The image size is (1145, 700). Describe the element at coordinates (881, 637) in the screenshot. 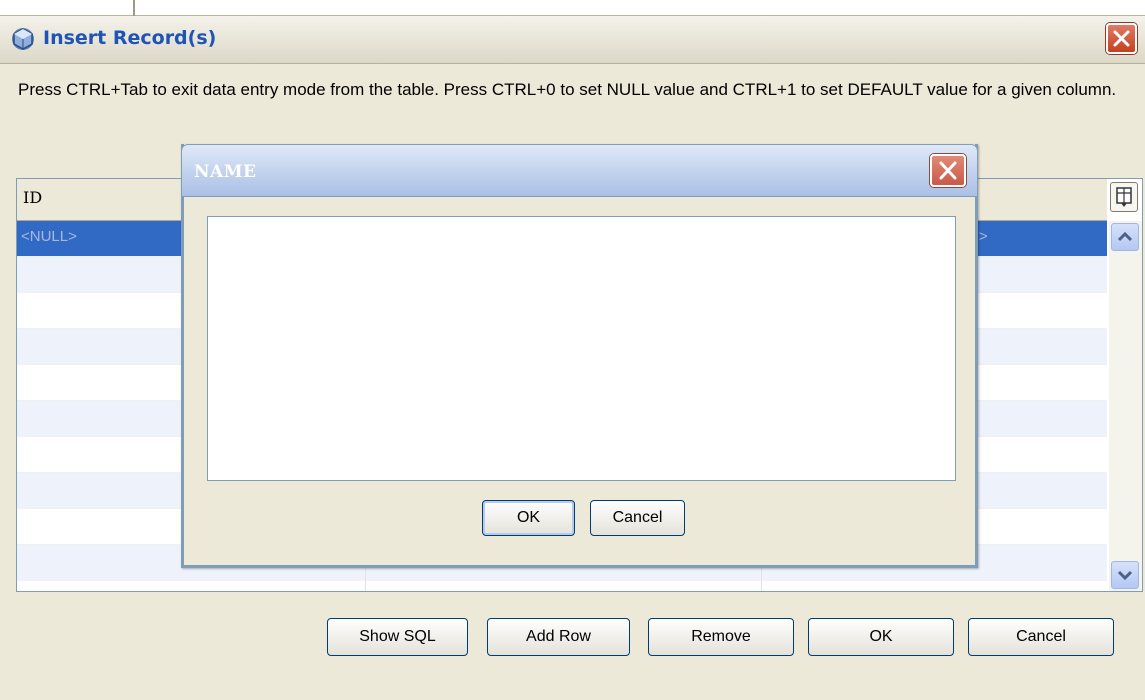

I see `ok-button: OK` at that location.